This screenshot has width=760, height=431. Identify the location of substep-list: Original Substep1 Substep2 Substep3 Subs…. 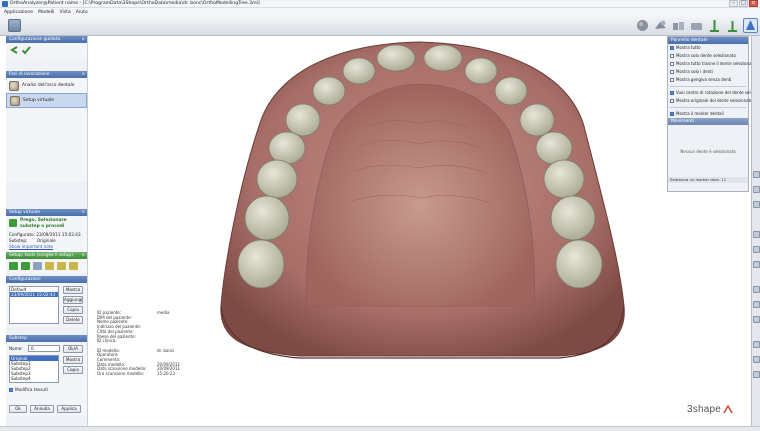
(34, 369).